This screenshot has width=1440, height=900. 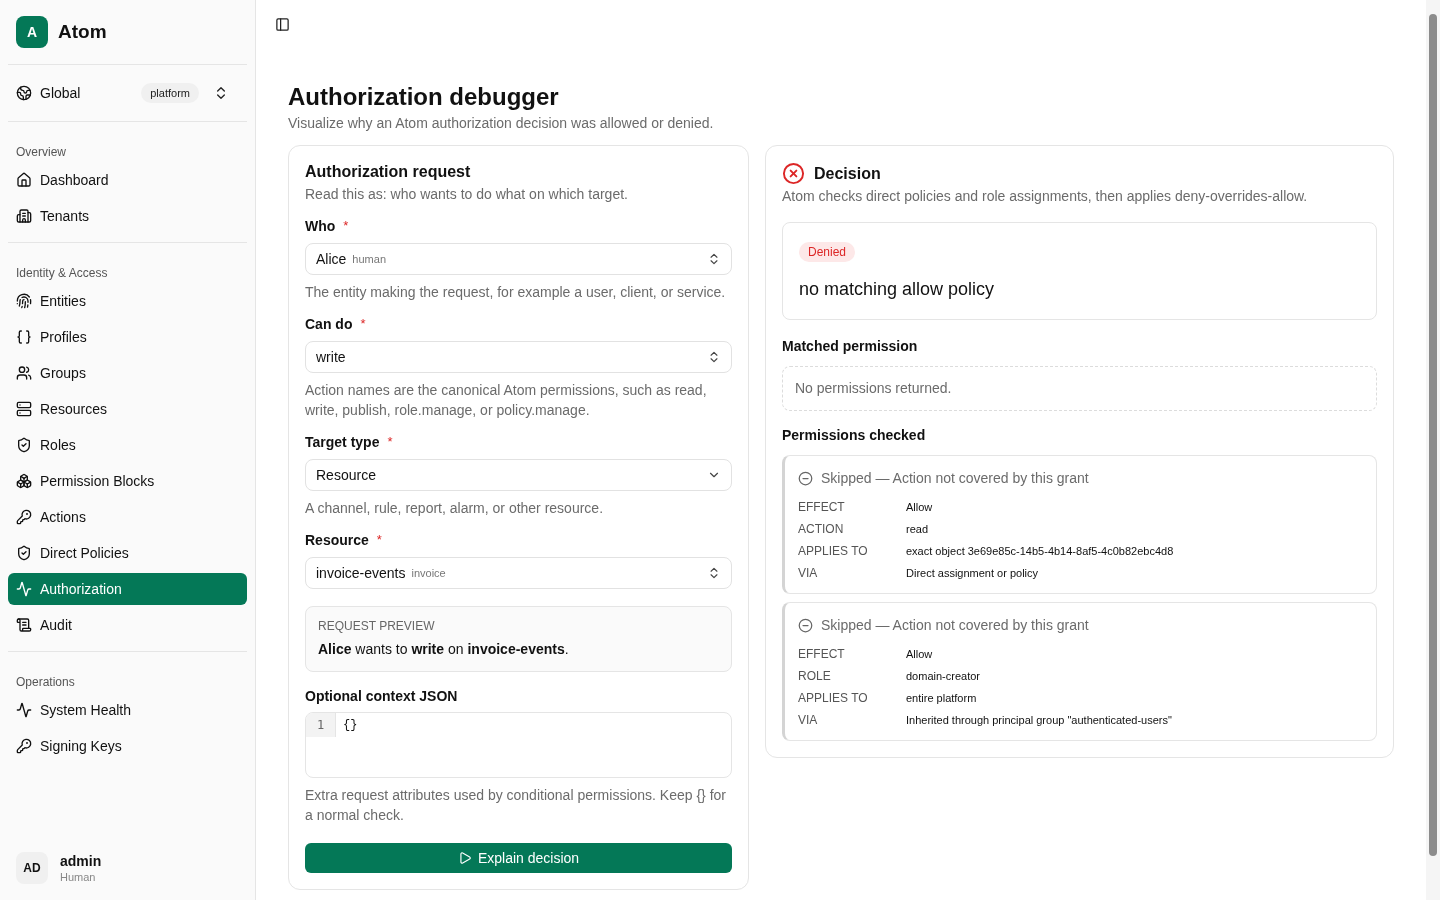 I want to click on panel-icon, so click(x=282, y=24).